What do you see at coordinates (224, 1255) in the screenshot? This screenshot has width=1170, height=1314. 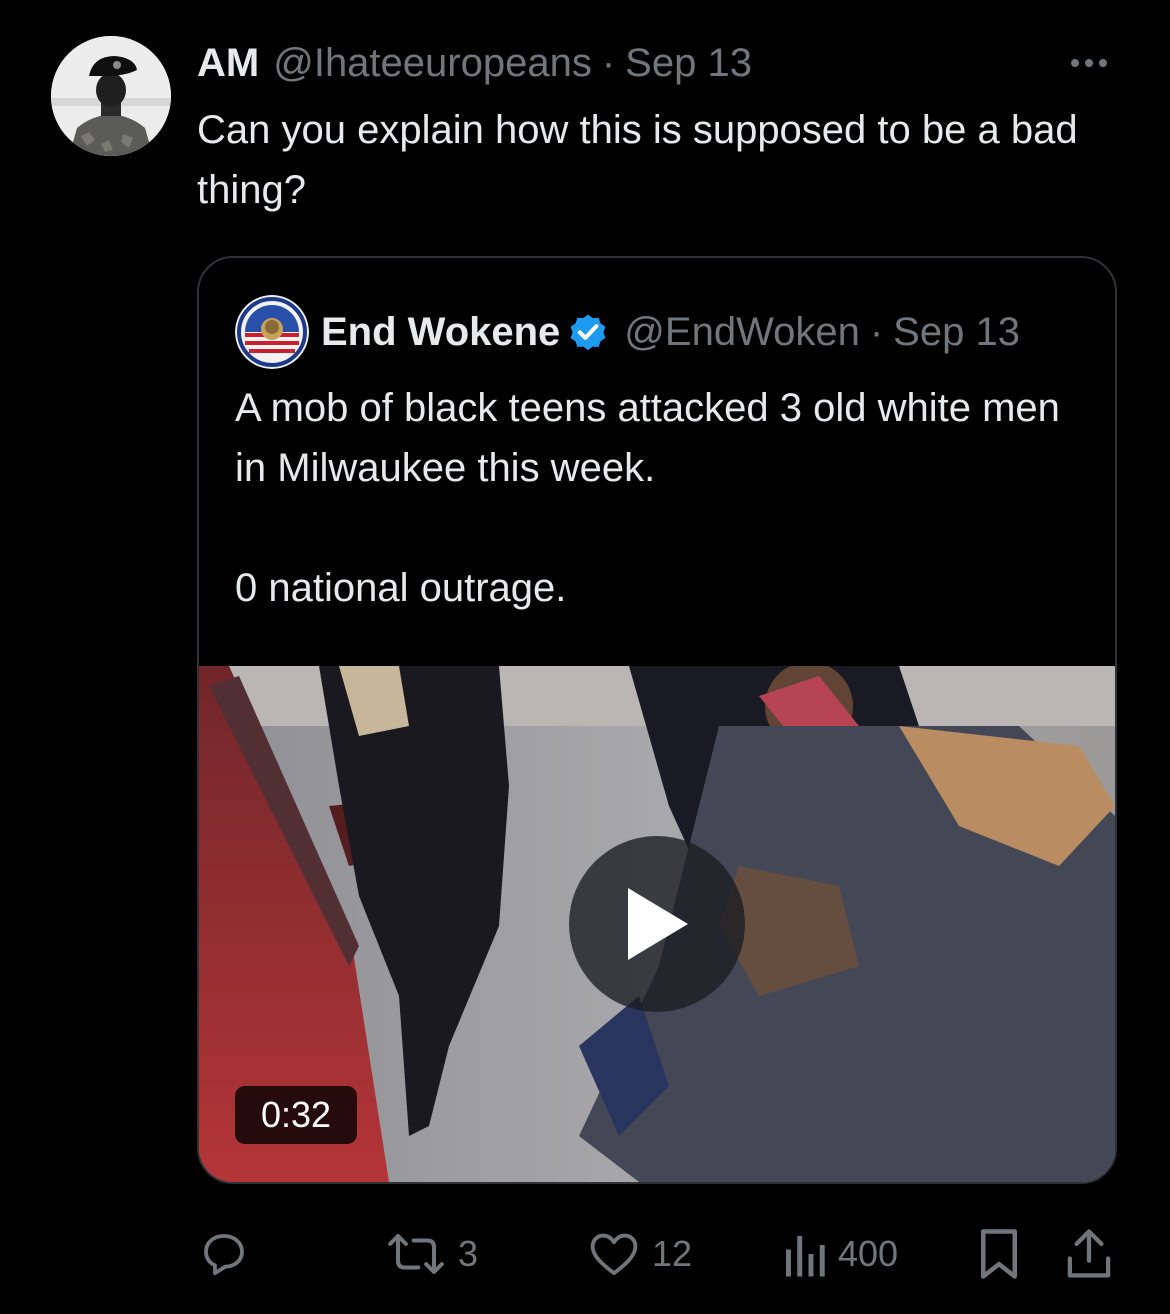 I see `reply-icon` at bounding box center [224, 1255].